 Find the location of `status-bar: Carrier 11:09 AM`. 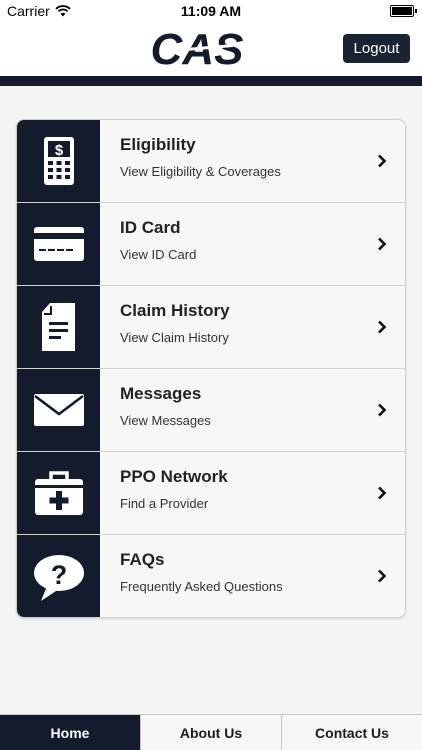

status-bar: Carrier 11:09 AM is located at coordinates (211, 11).